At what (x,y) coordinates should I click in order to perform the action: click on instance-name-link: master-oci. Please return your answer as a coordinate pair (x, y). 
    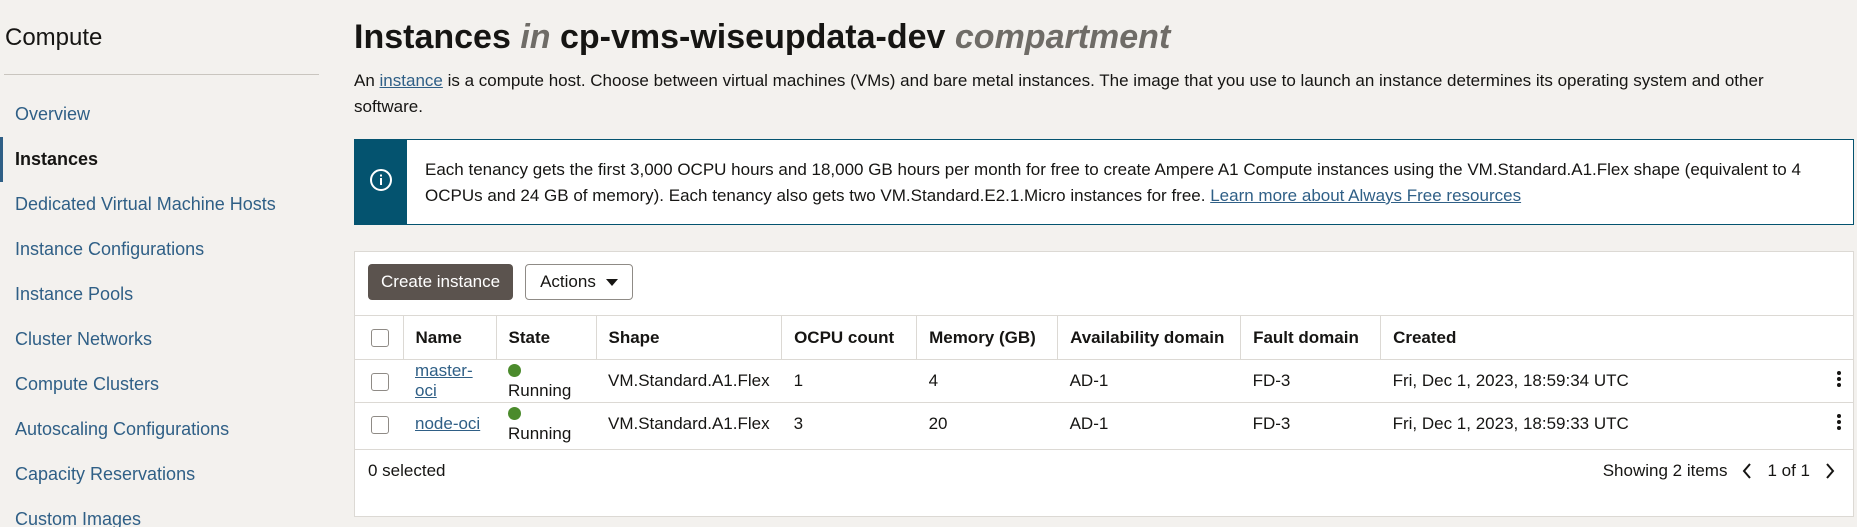
    Looking at the image, I should click on (444, 380).